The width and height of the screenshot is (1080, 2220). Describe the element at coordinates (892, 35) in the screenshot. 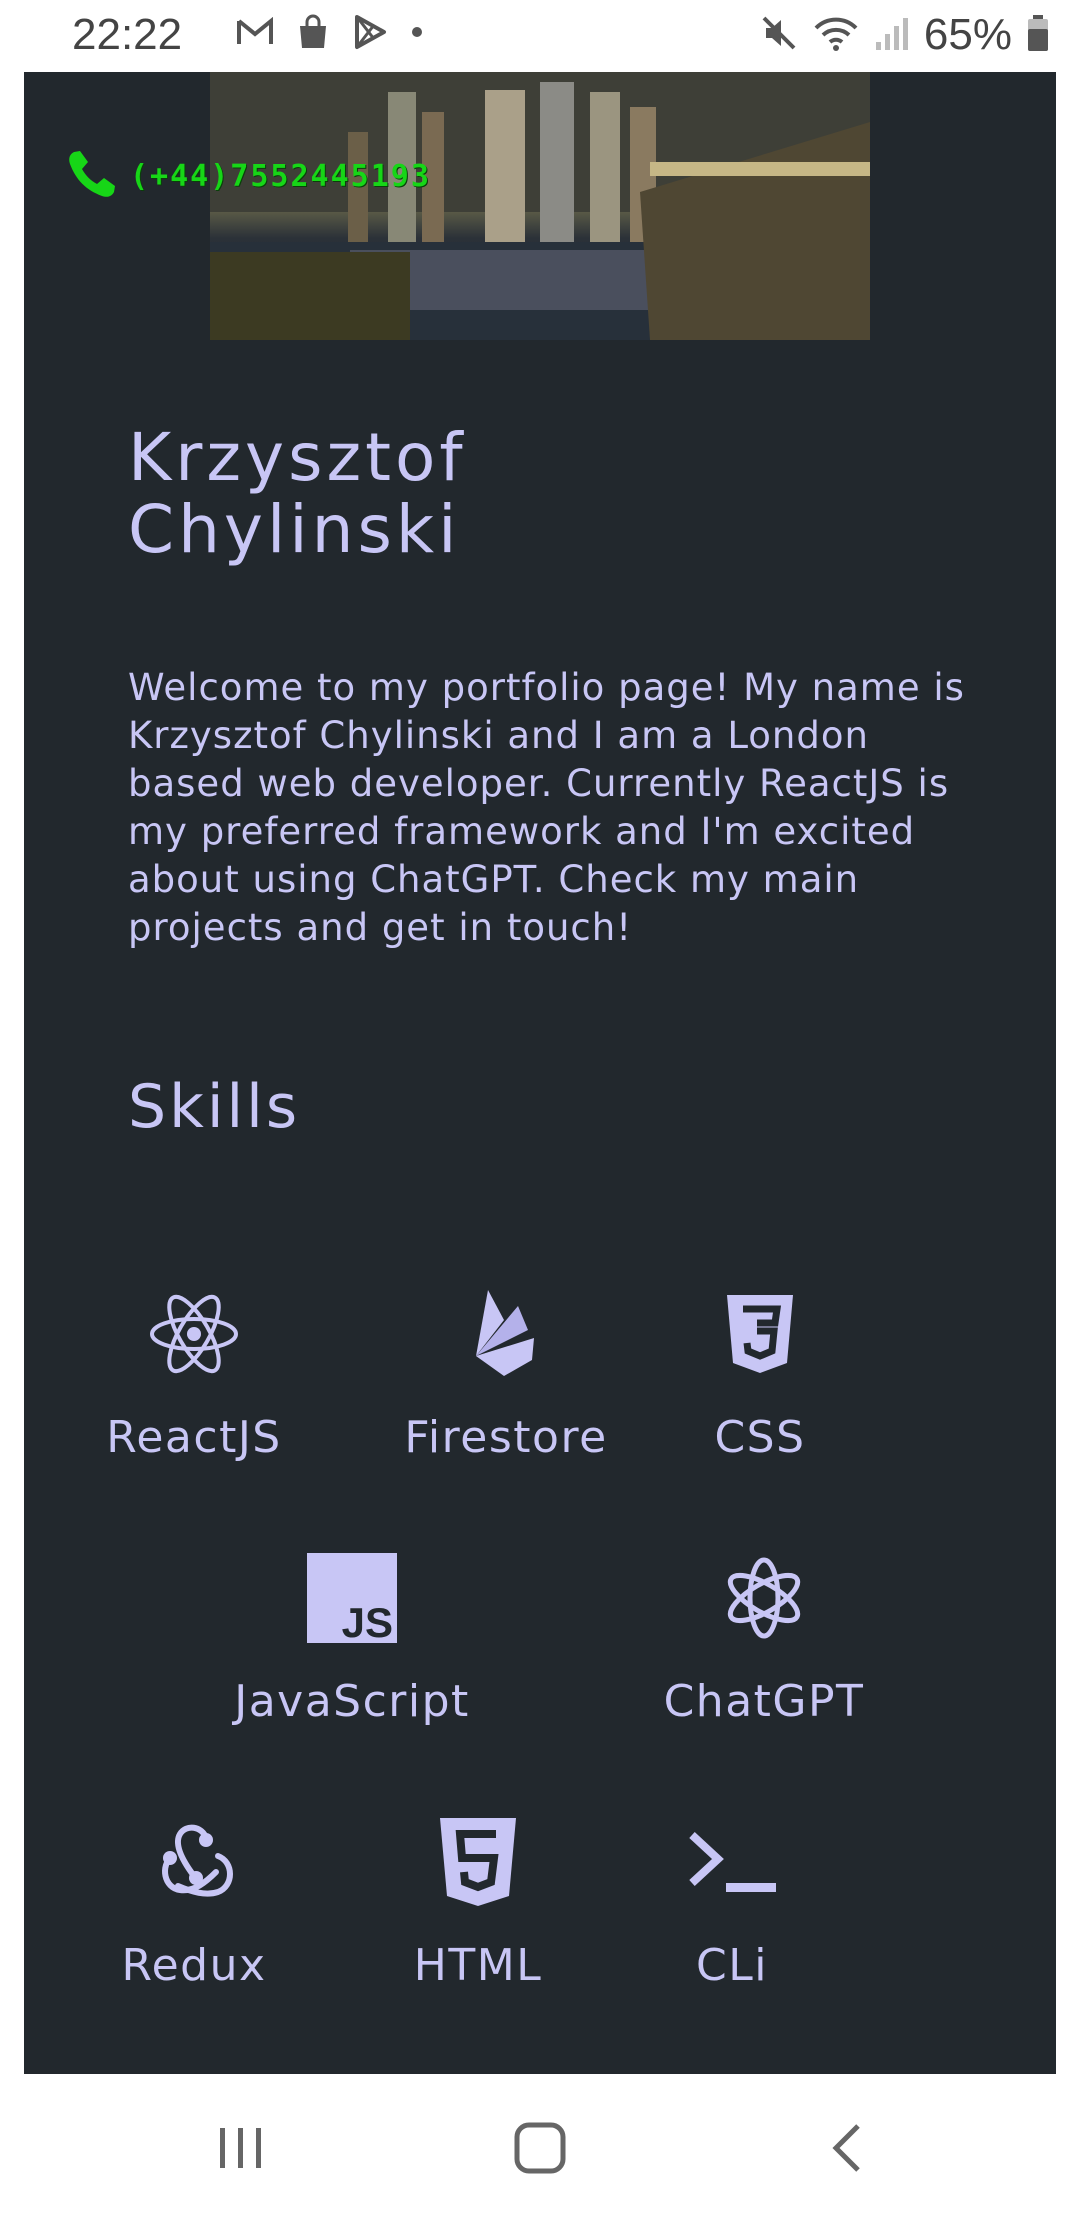

I see `signal-icon` at that location.